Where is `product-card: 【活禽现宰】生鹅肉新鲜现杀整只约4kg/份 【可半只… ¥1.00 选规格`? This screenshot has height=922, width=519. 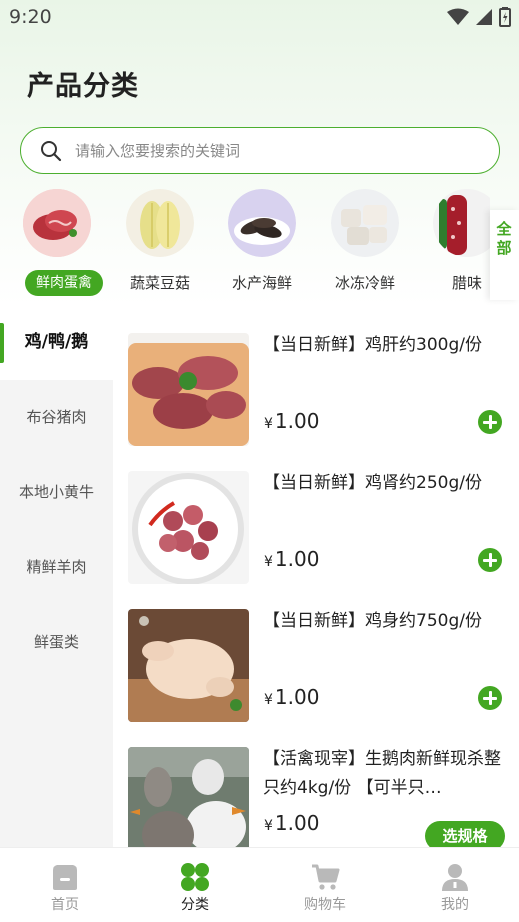 product-card: 【活禽现宰】生鹅肉新鲜现杀整只约4kg/份 【可半只… ¥1.00 选规格 is located at coordinates (316, 783).